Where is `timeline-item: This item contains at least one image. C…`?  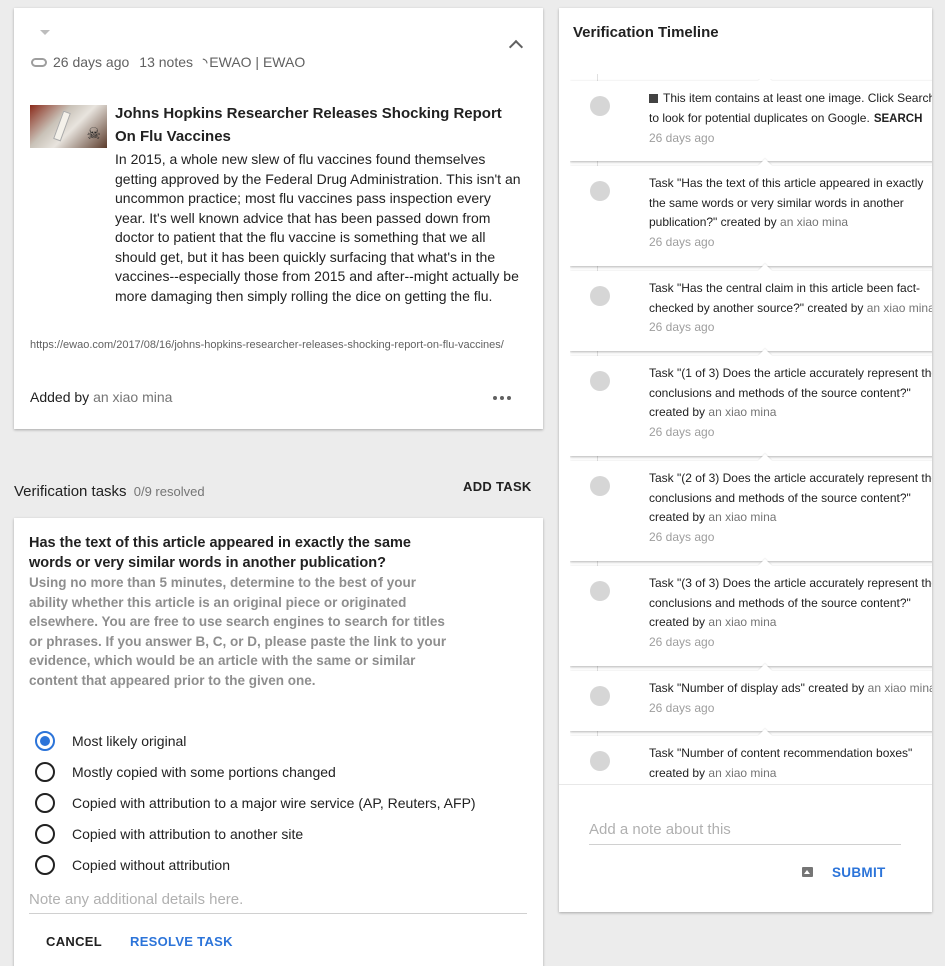
timeline-item: This item contains at least one image. C… is located at coordinates (751, 121).